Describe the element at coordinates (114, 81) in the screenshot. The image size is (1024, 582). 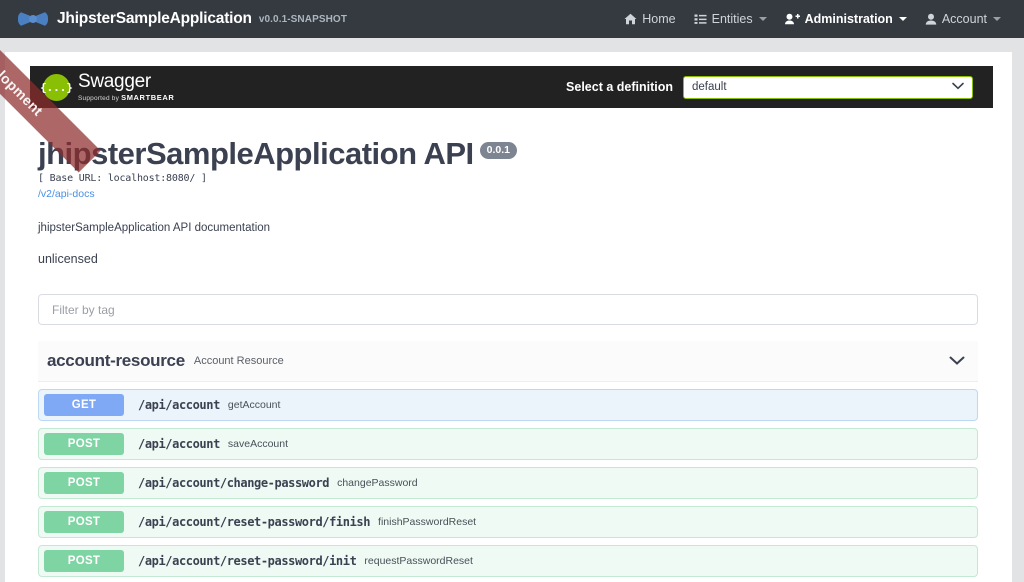
I see `swagger-logo-name: Swagger` at that location.